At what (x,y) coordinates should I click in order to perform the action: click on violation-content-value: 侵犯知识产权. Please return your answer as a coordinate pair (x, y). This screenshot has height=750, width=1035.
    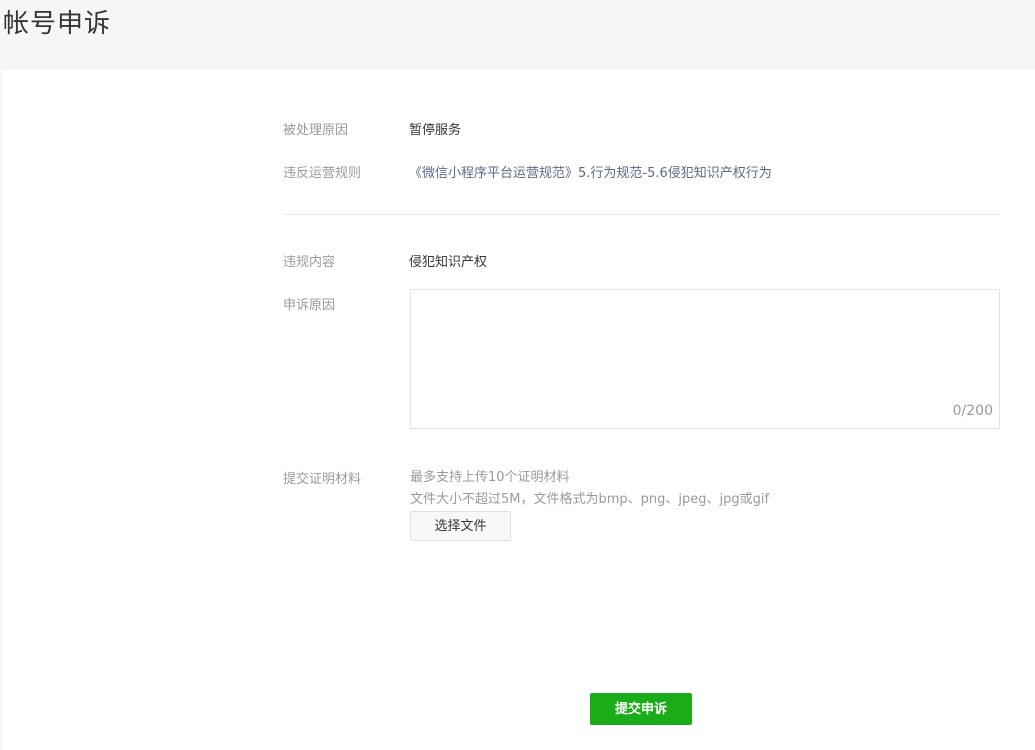
    Looking at the image, I should click on (448, 262).